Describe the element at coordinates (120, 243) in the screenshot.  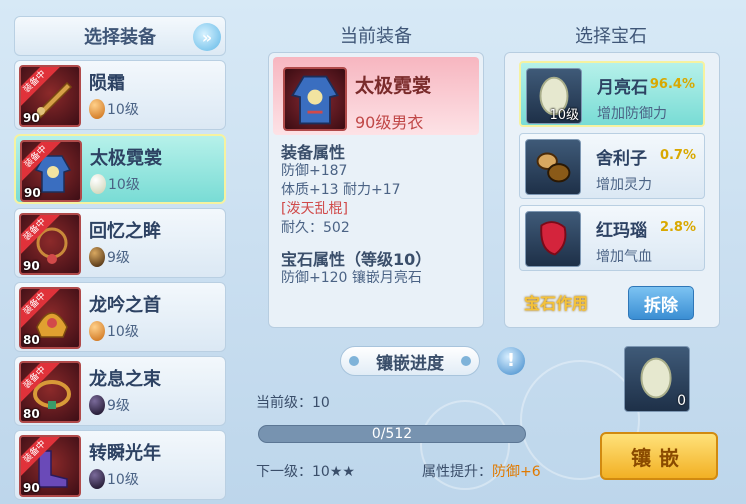
I see `equip-item-huiyi-zhimou: 装备中 90 回忆之眸 9级` at that location.